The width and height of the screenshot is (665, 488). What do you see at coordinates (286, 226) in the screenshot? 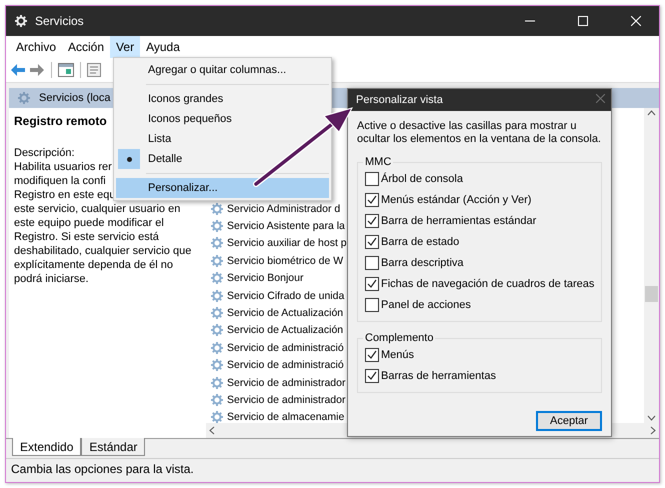
I see `service-name-text: Servicio Asistente para la` at bounding box center [286, 226].